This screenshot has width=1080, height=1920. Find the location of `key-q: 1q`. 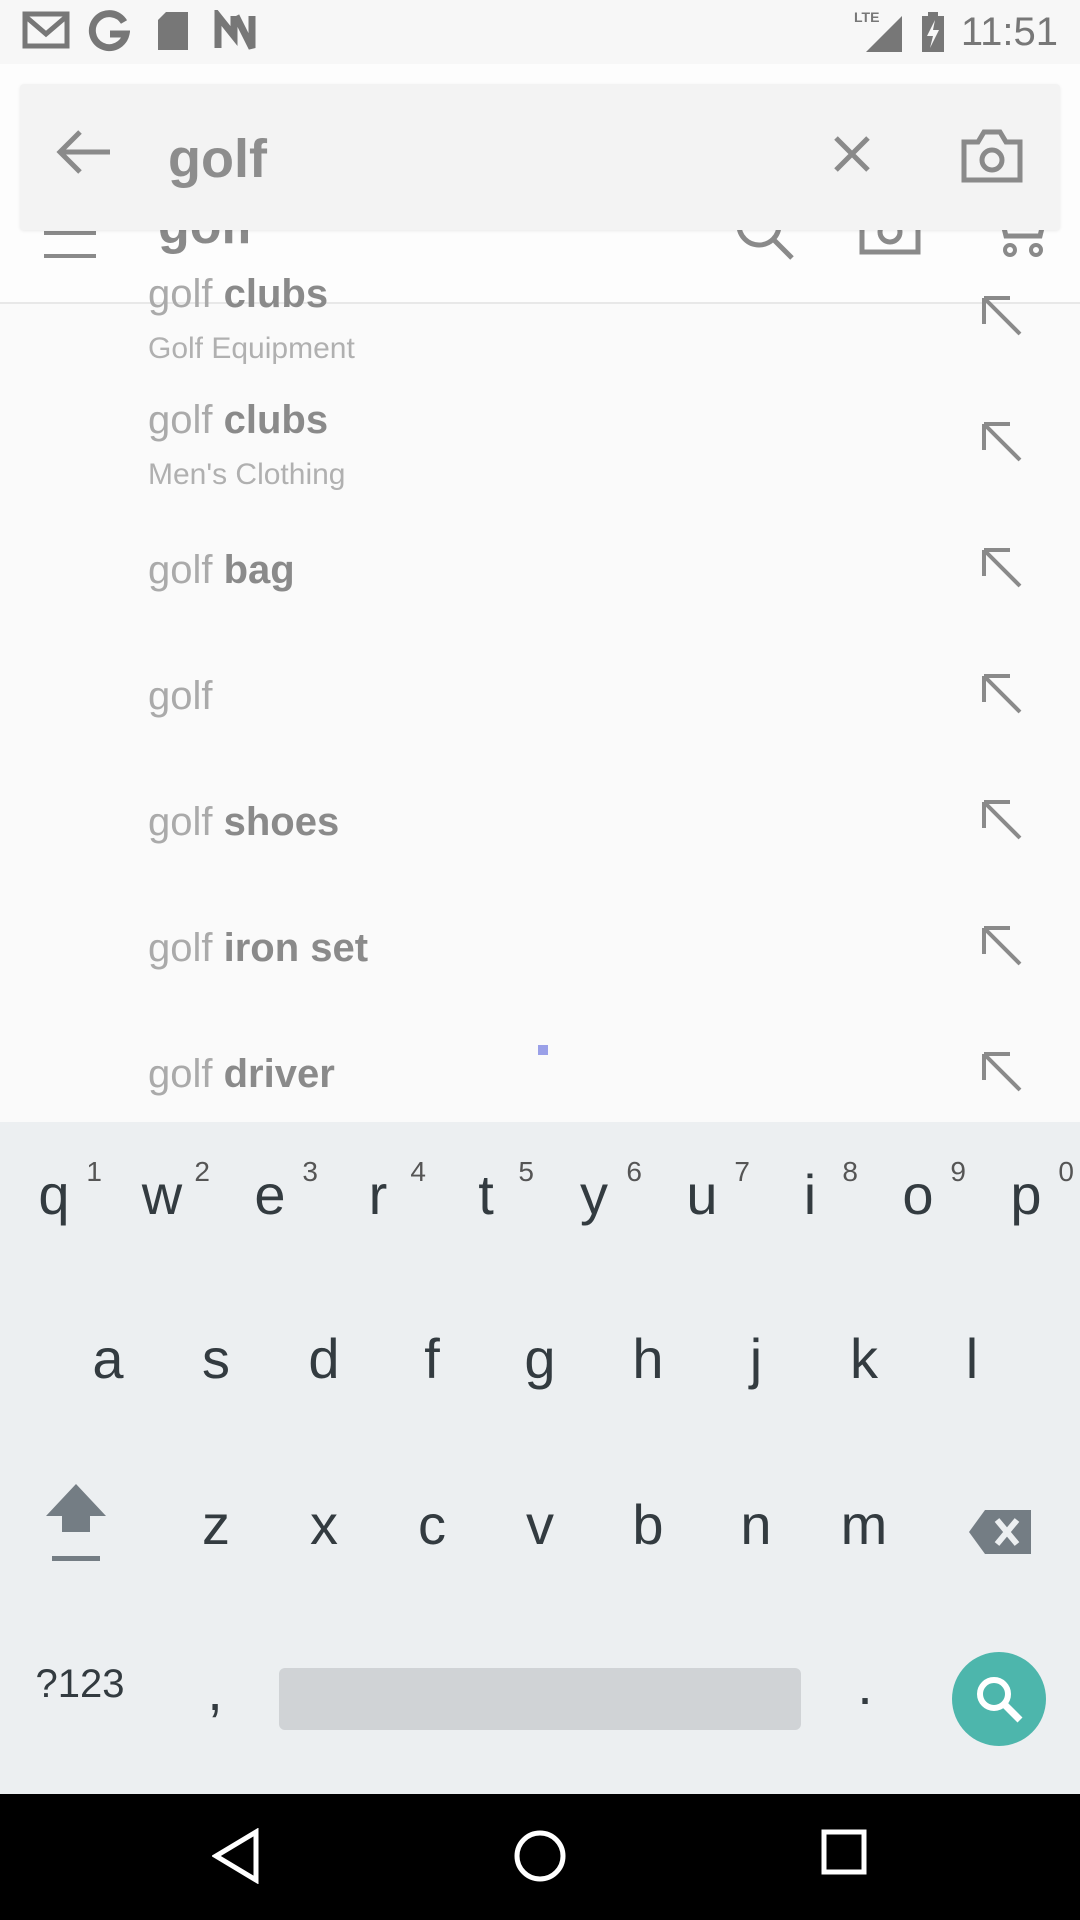

key-q: 1q is located at coordinates (54, 1199).